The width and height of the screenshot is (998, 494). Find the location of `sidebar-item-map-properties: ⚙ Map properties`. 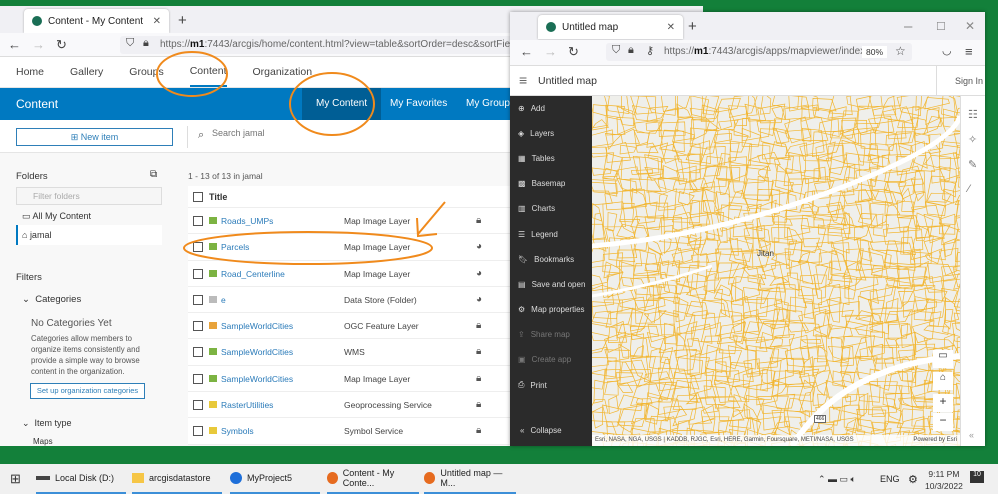

sidebar-item-map-properties: ⚙ Map properties is located at coordinates (551, 309).